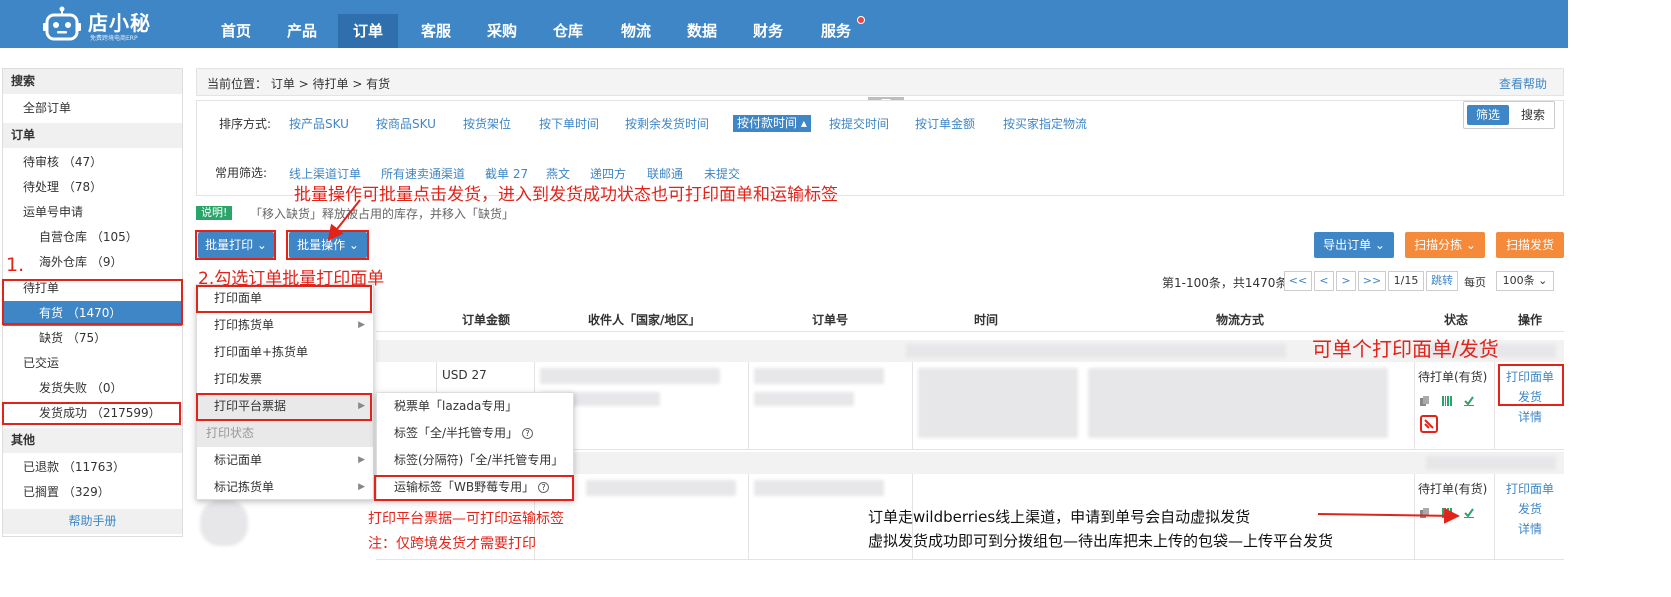 This screenshot has height=597, width=1671. What do you see at coordinates (344, 220) in the screenshot?
I see `arrow-batch-ops` at bounding box center [344, 220].